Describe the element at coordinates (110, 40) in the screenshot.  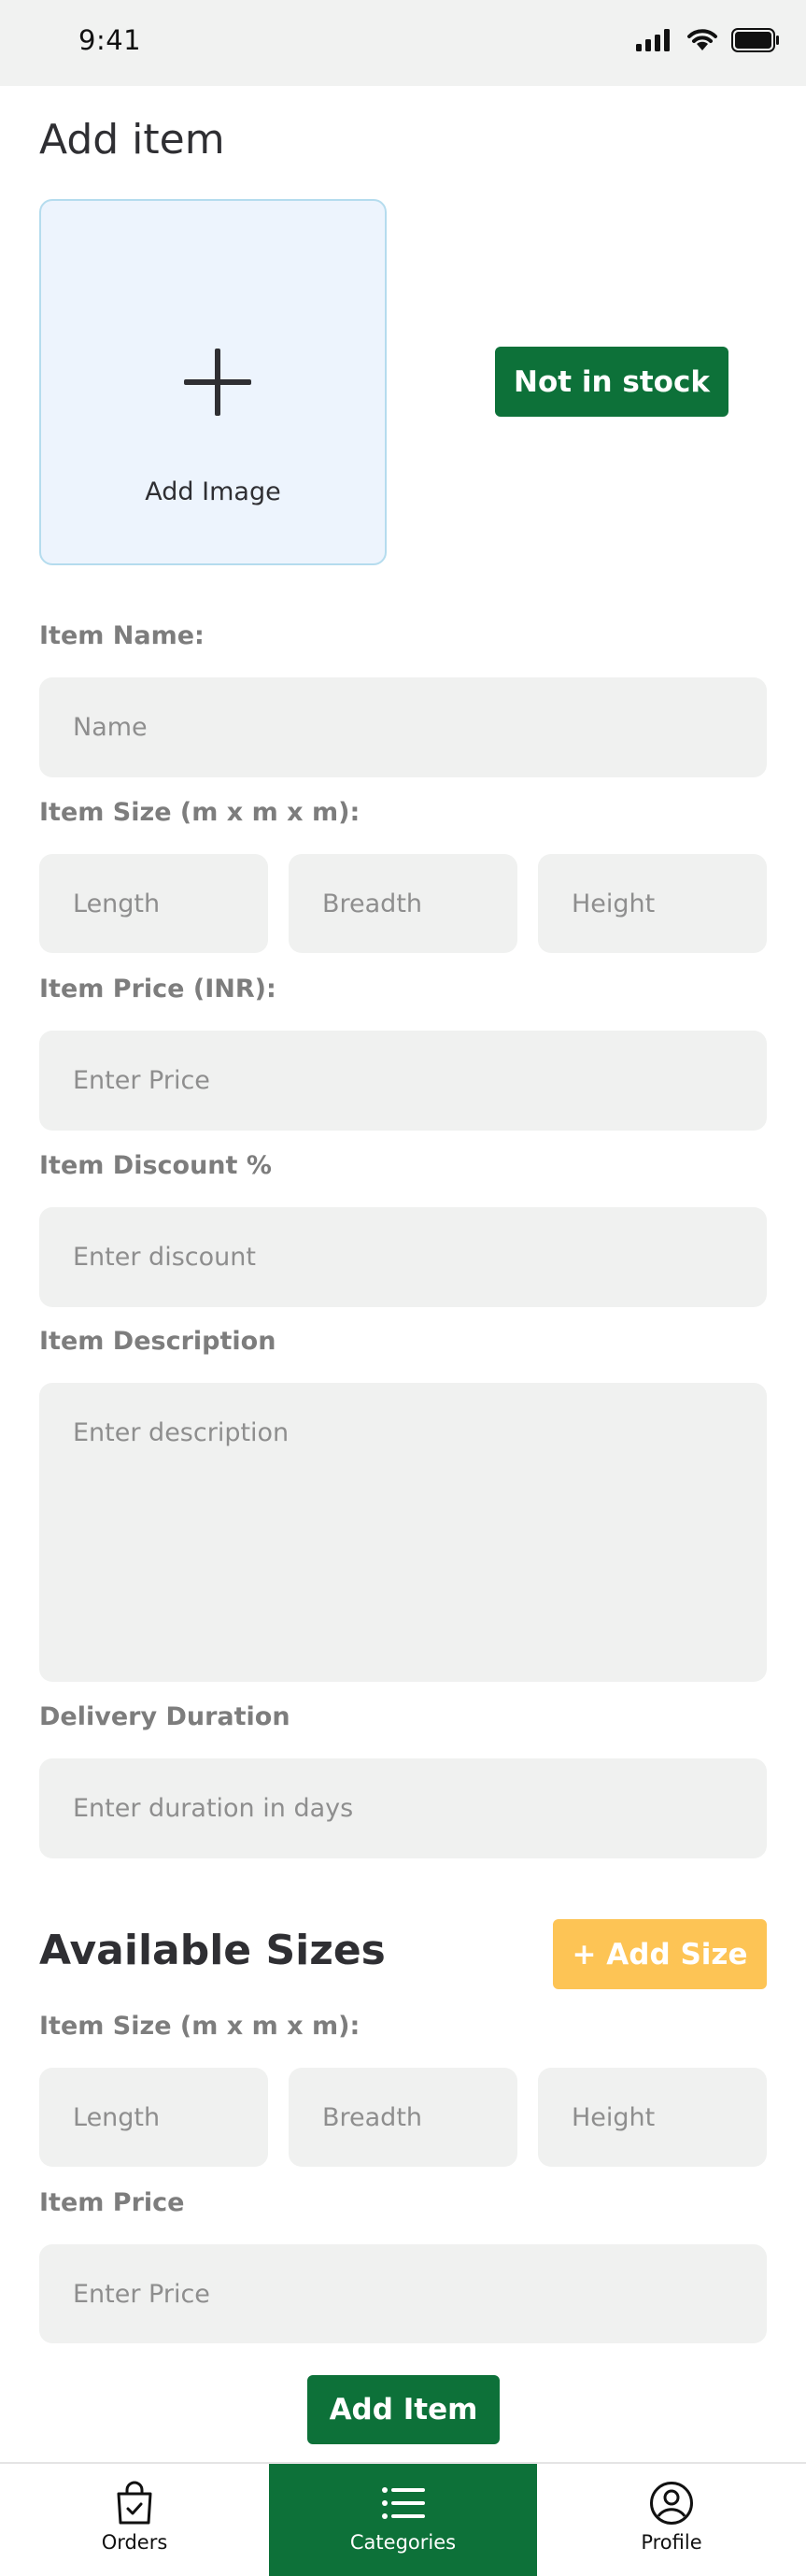
I see `status-time: 9:41` at that location.